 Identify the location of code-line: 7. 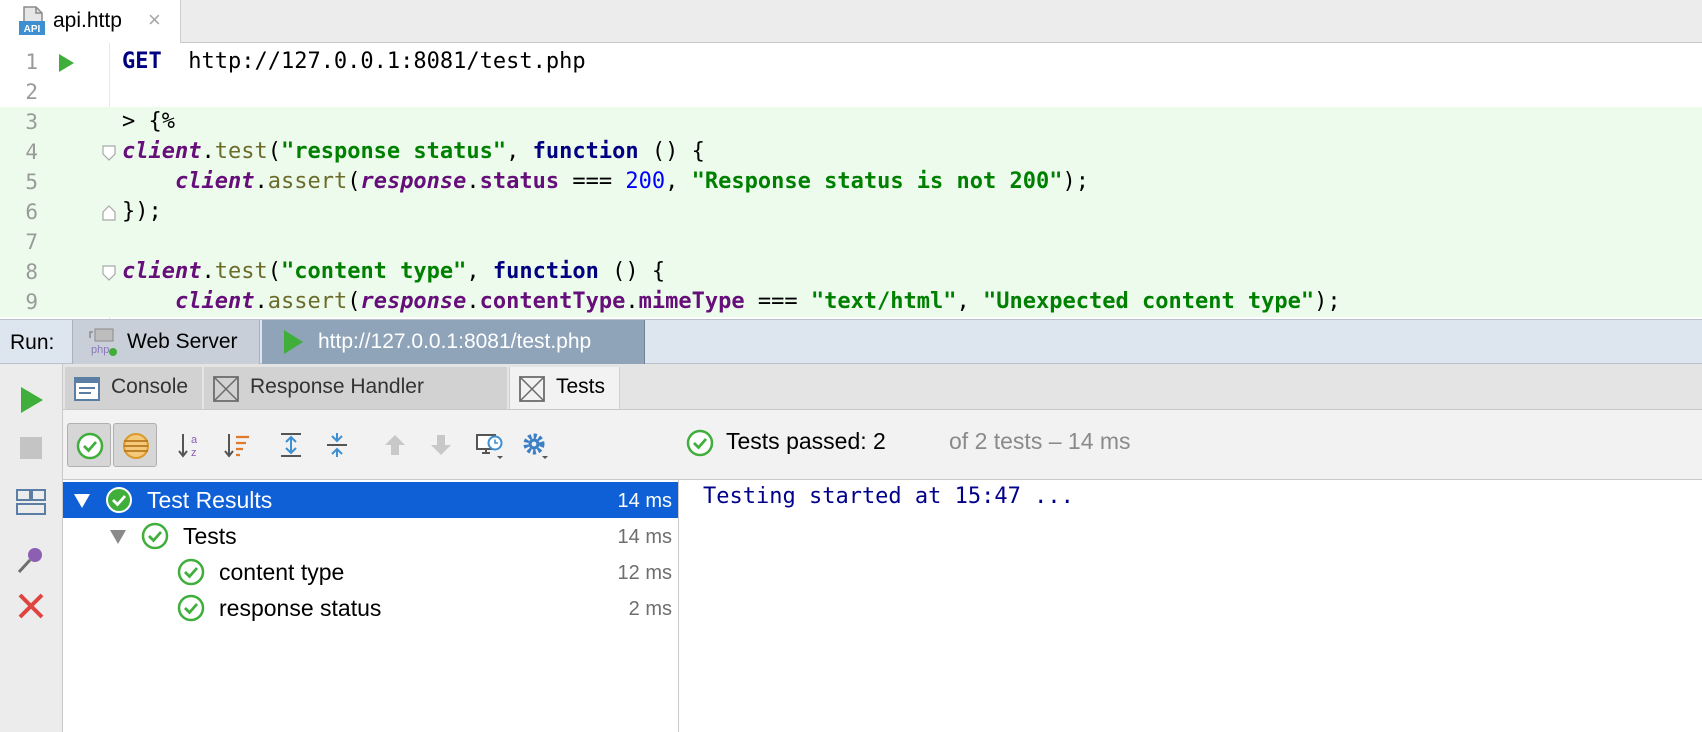
(851, 242).